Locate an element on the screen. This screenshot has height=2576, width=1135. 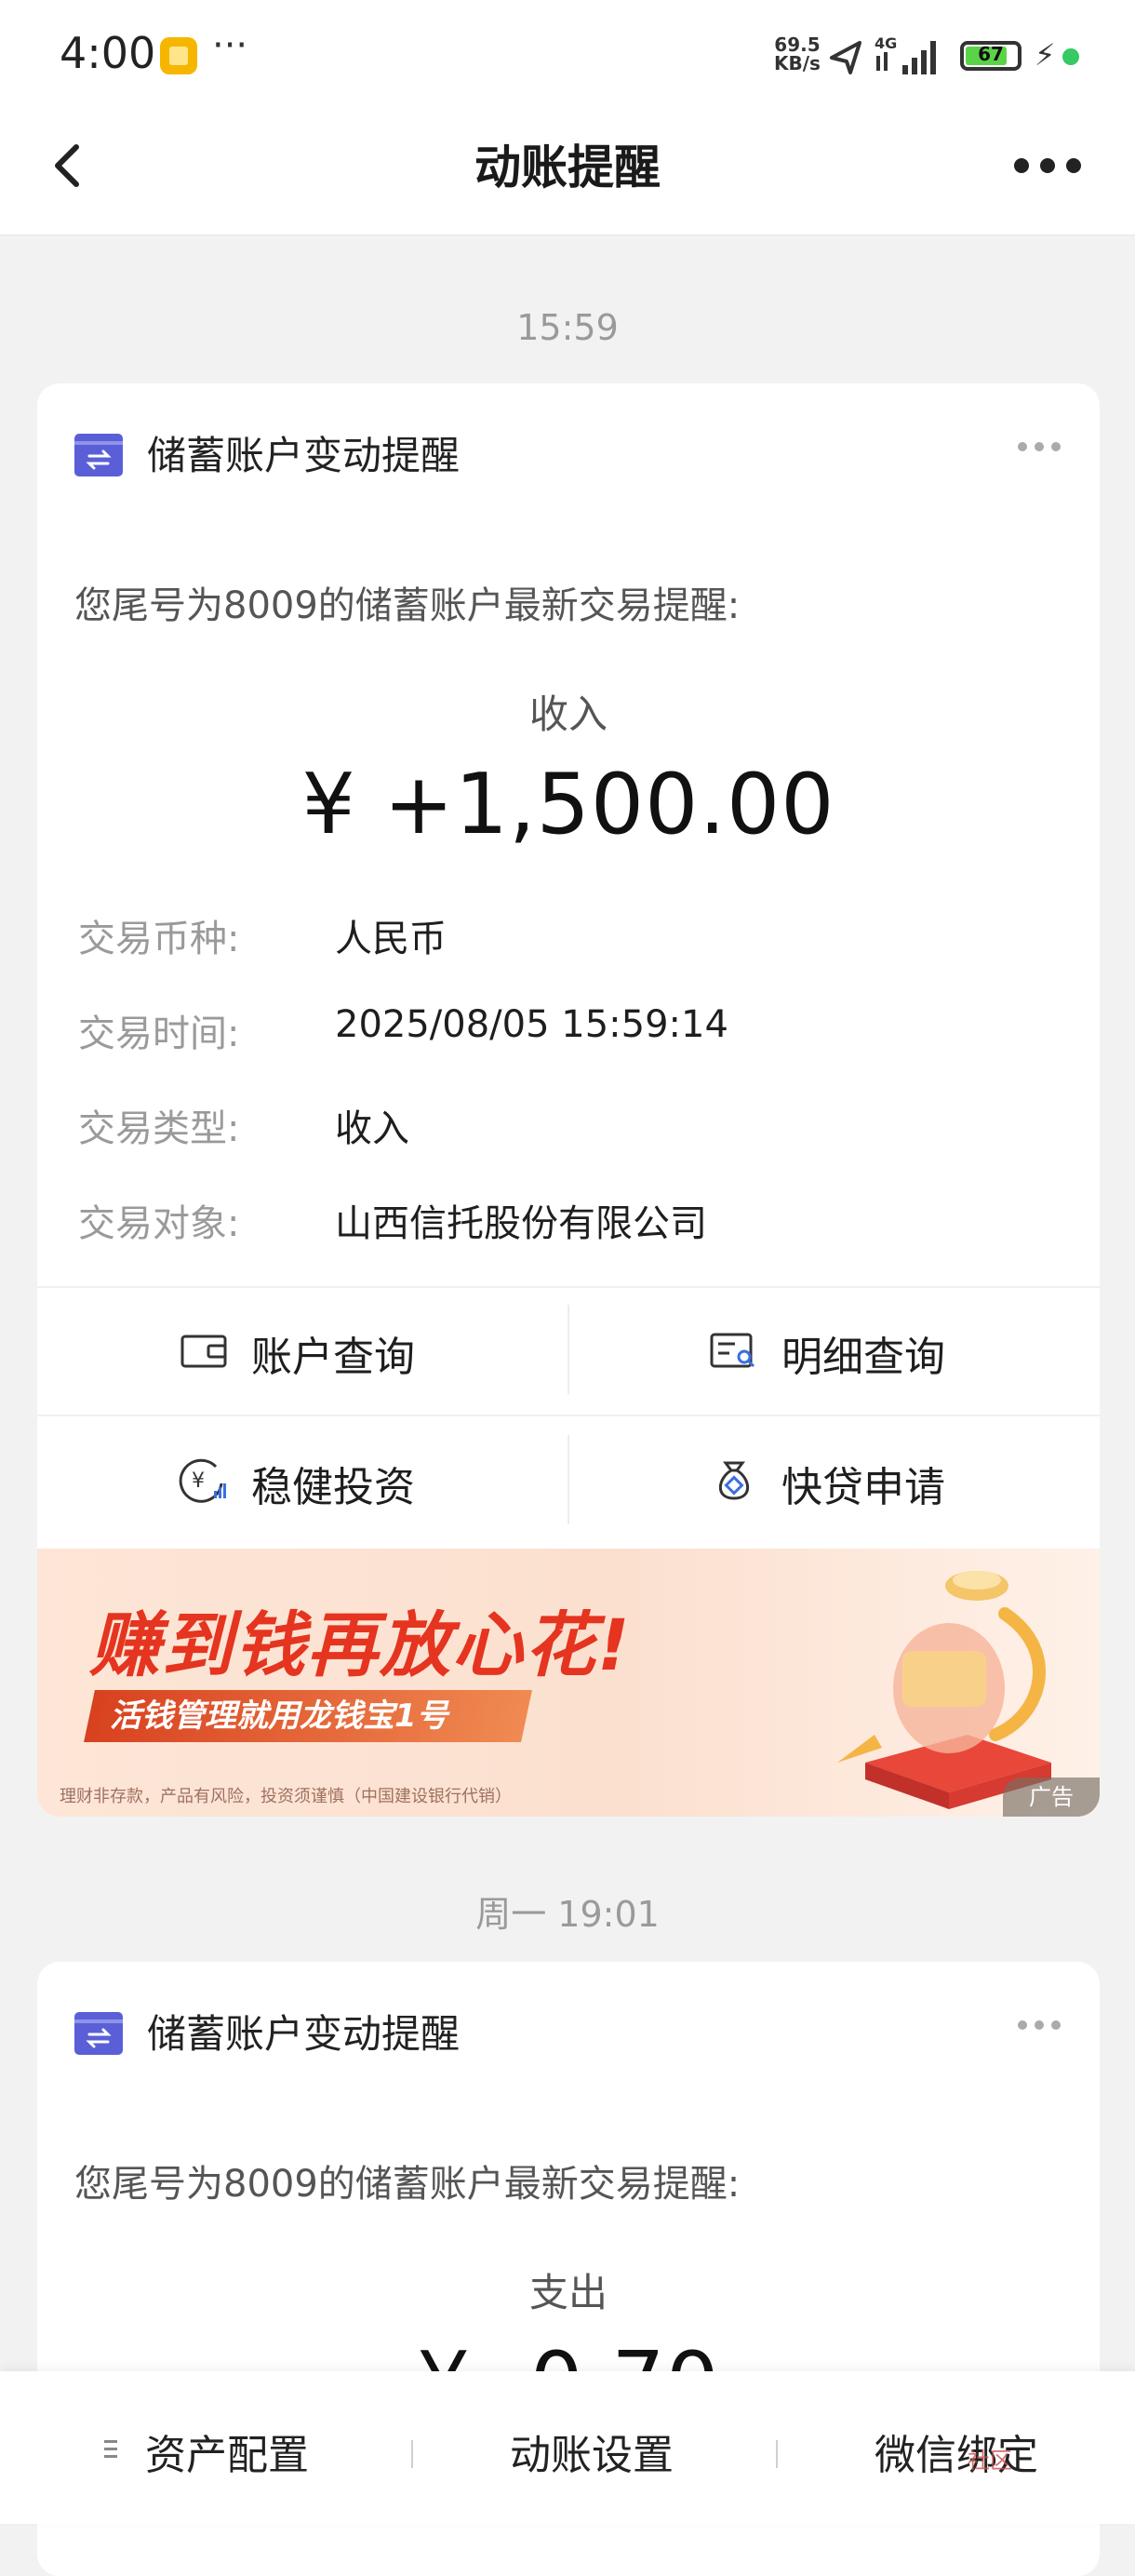
banner-disclaimer: 理财非存款，产品有风险，投资须谨慎（中国建设银行代销） is located at coordinates (286, 1796).